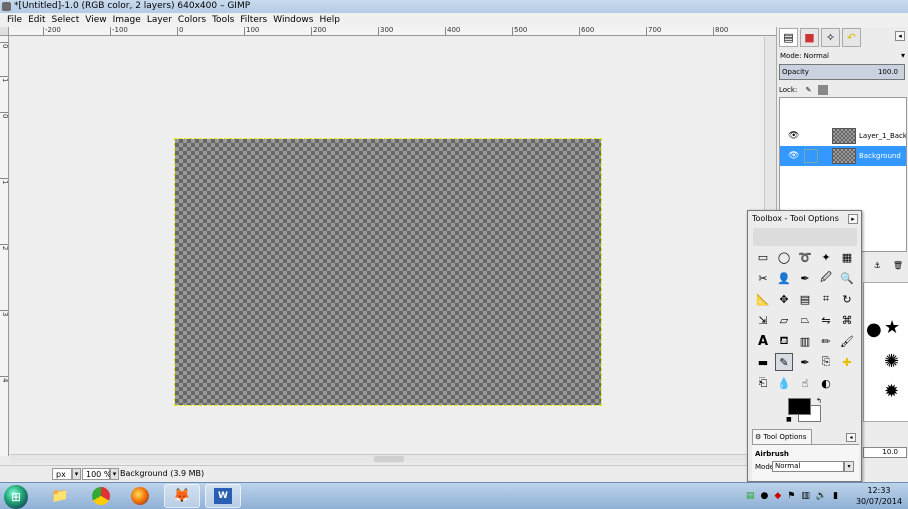 The width and height of the screenshot is (908, 509). Describe the element at coordinates (182, 496) in the screenshot. I see `gimp-taskbar-icon: 🦊` at that location.